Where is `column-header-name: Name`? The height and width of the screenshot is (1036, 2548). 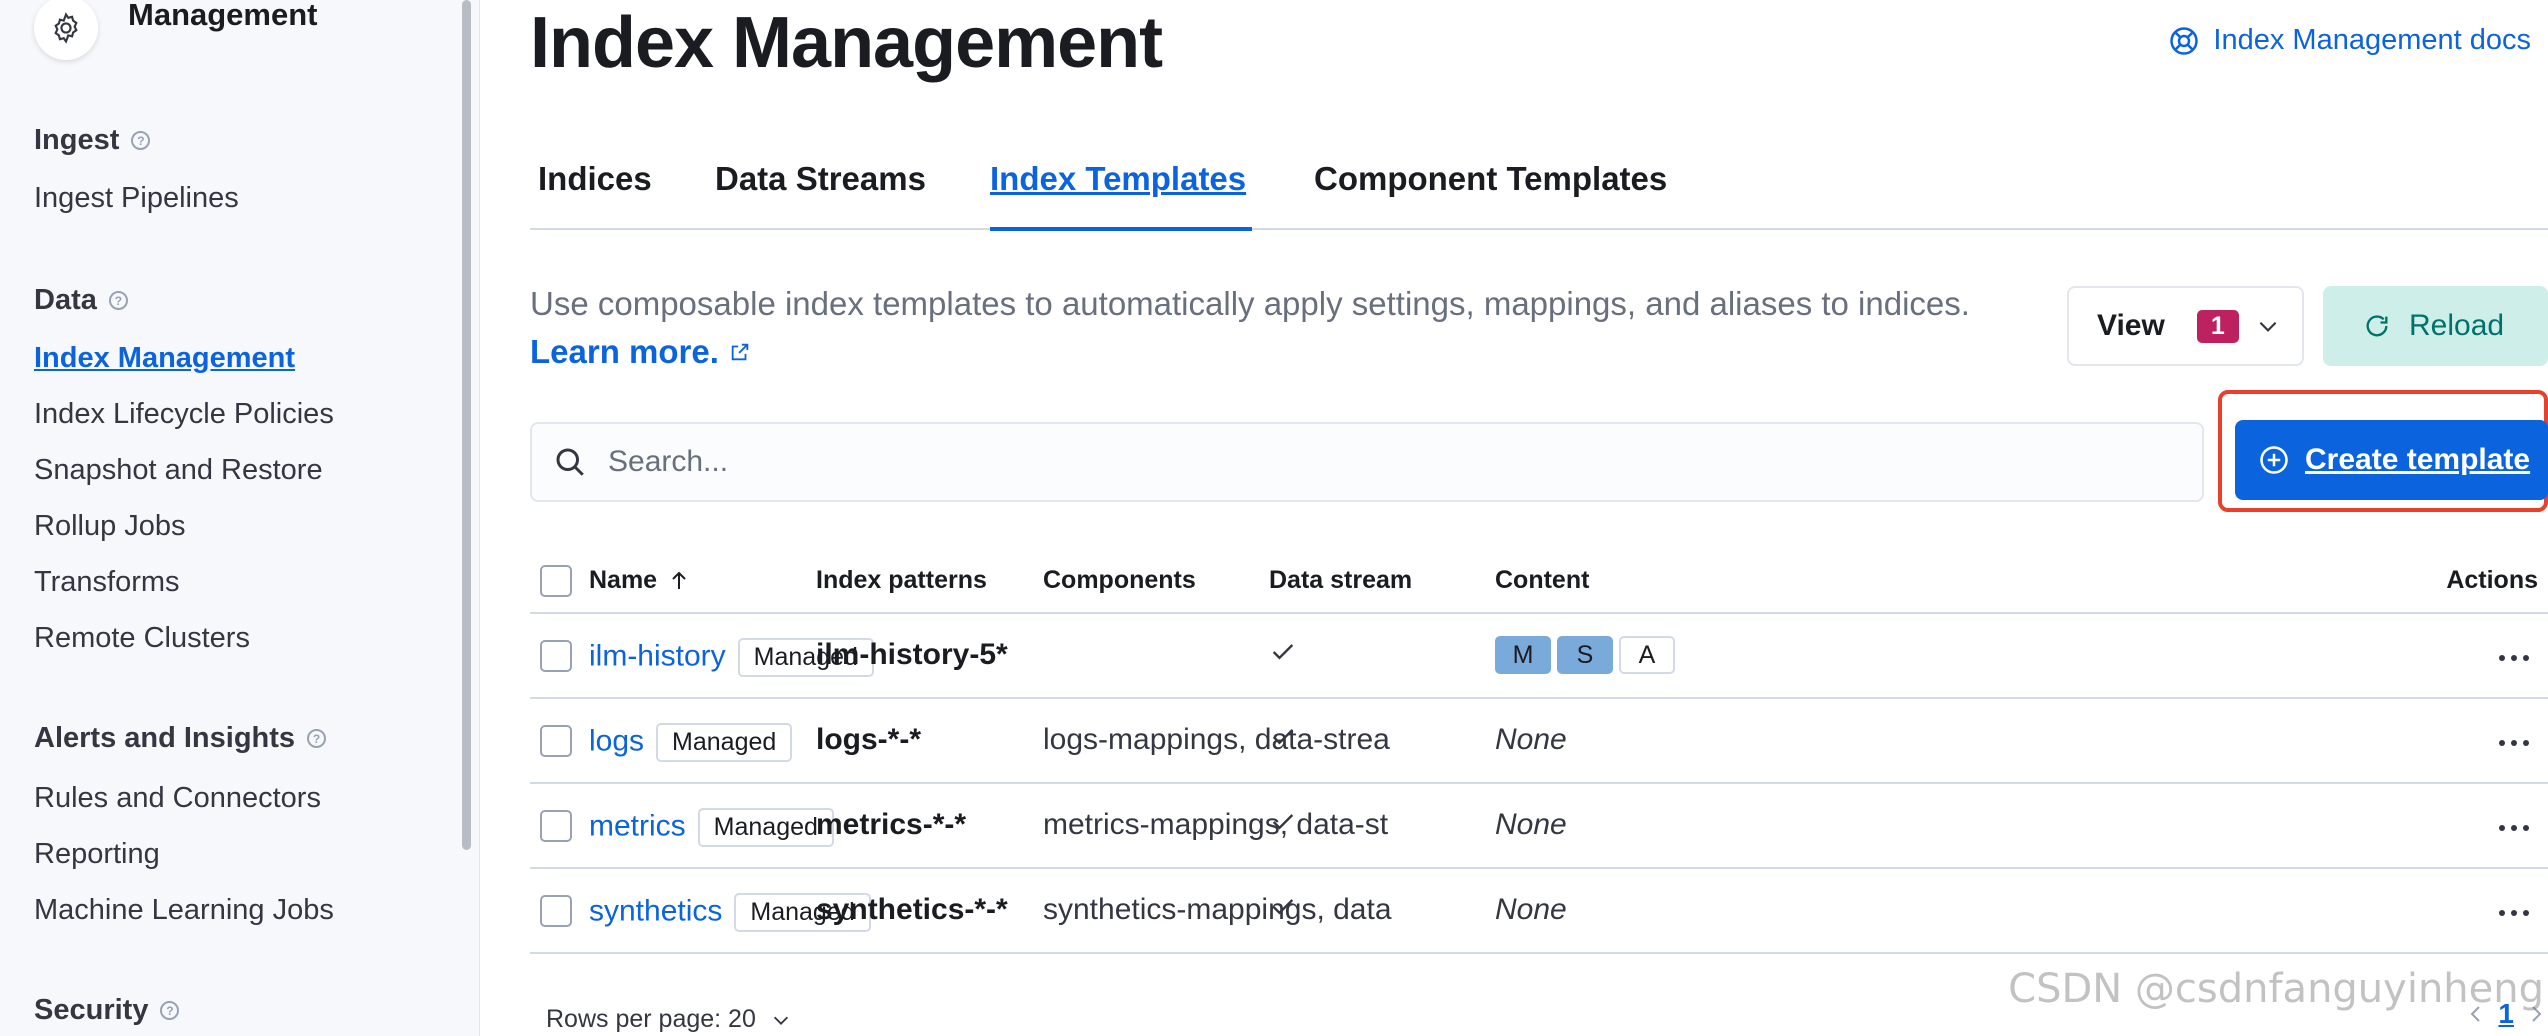 column-header-name: Name is located at coordinates (640, 580).